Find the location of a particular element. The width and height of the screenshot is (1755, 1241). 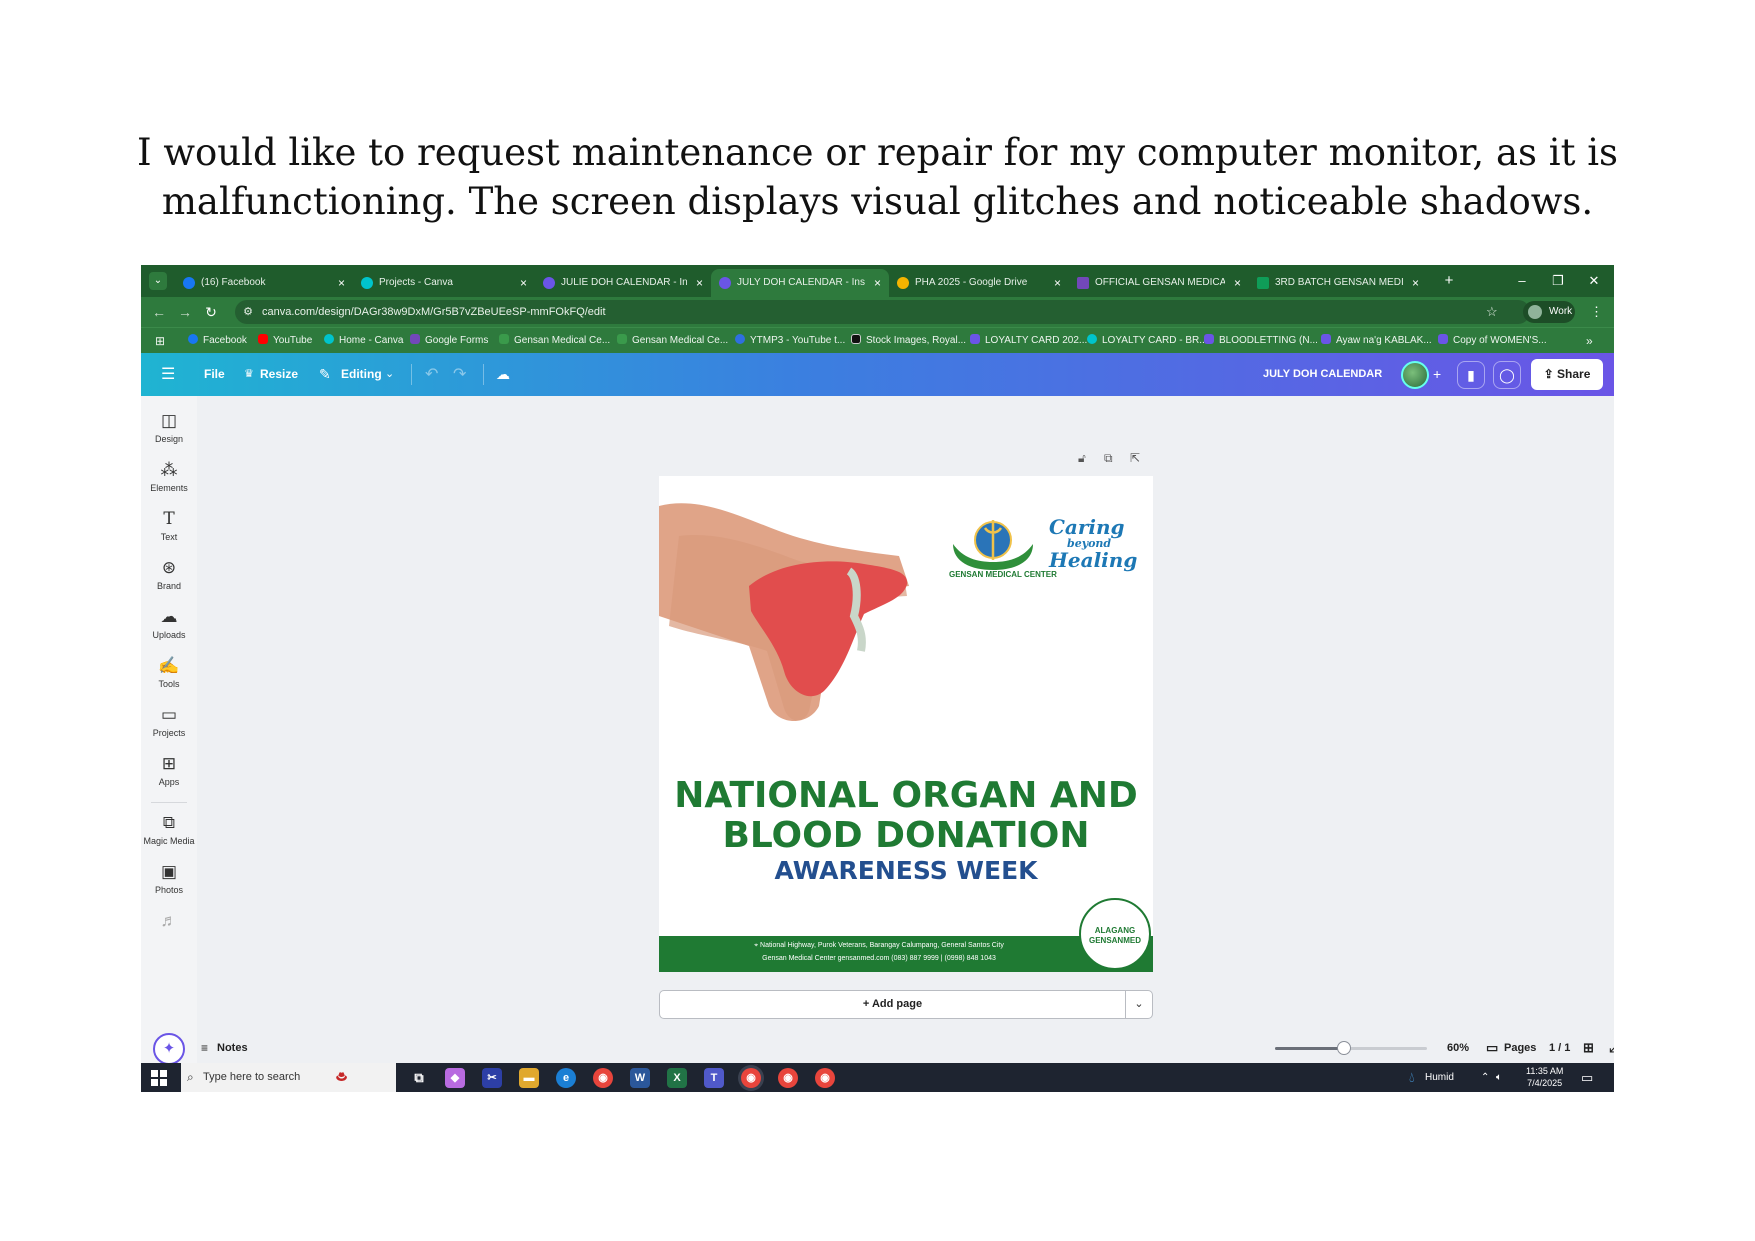

pages-button: Pages is located at coordinates (1520, 1048).